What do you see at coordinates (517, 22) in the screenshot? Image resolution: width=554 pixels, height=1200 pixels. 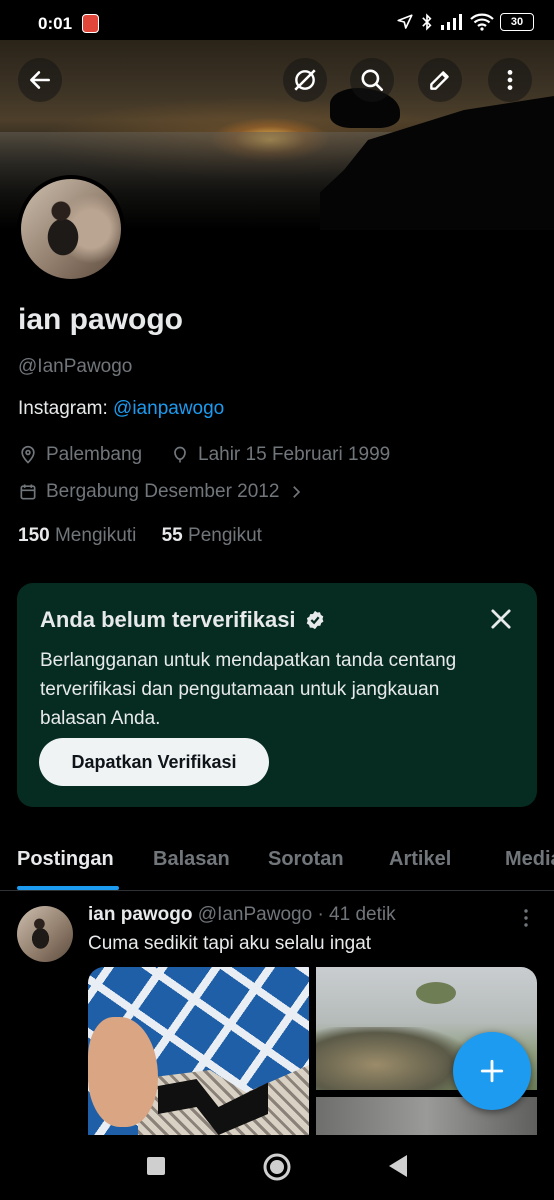 I see `battery-icon: 30` at bounding box center [517, 22].